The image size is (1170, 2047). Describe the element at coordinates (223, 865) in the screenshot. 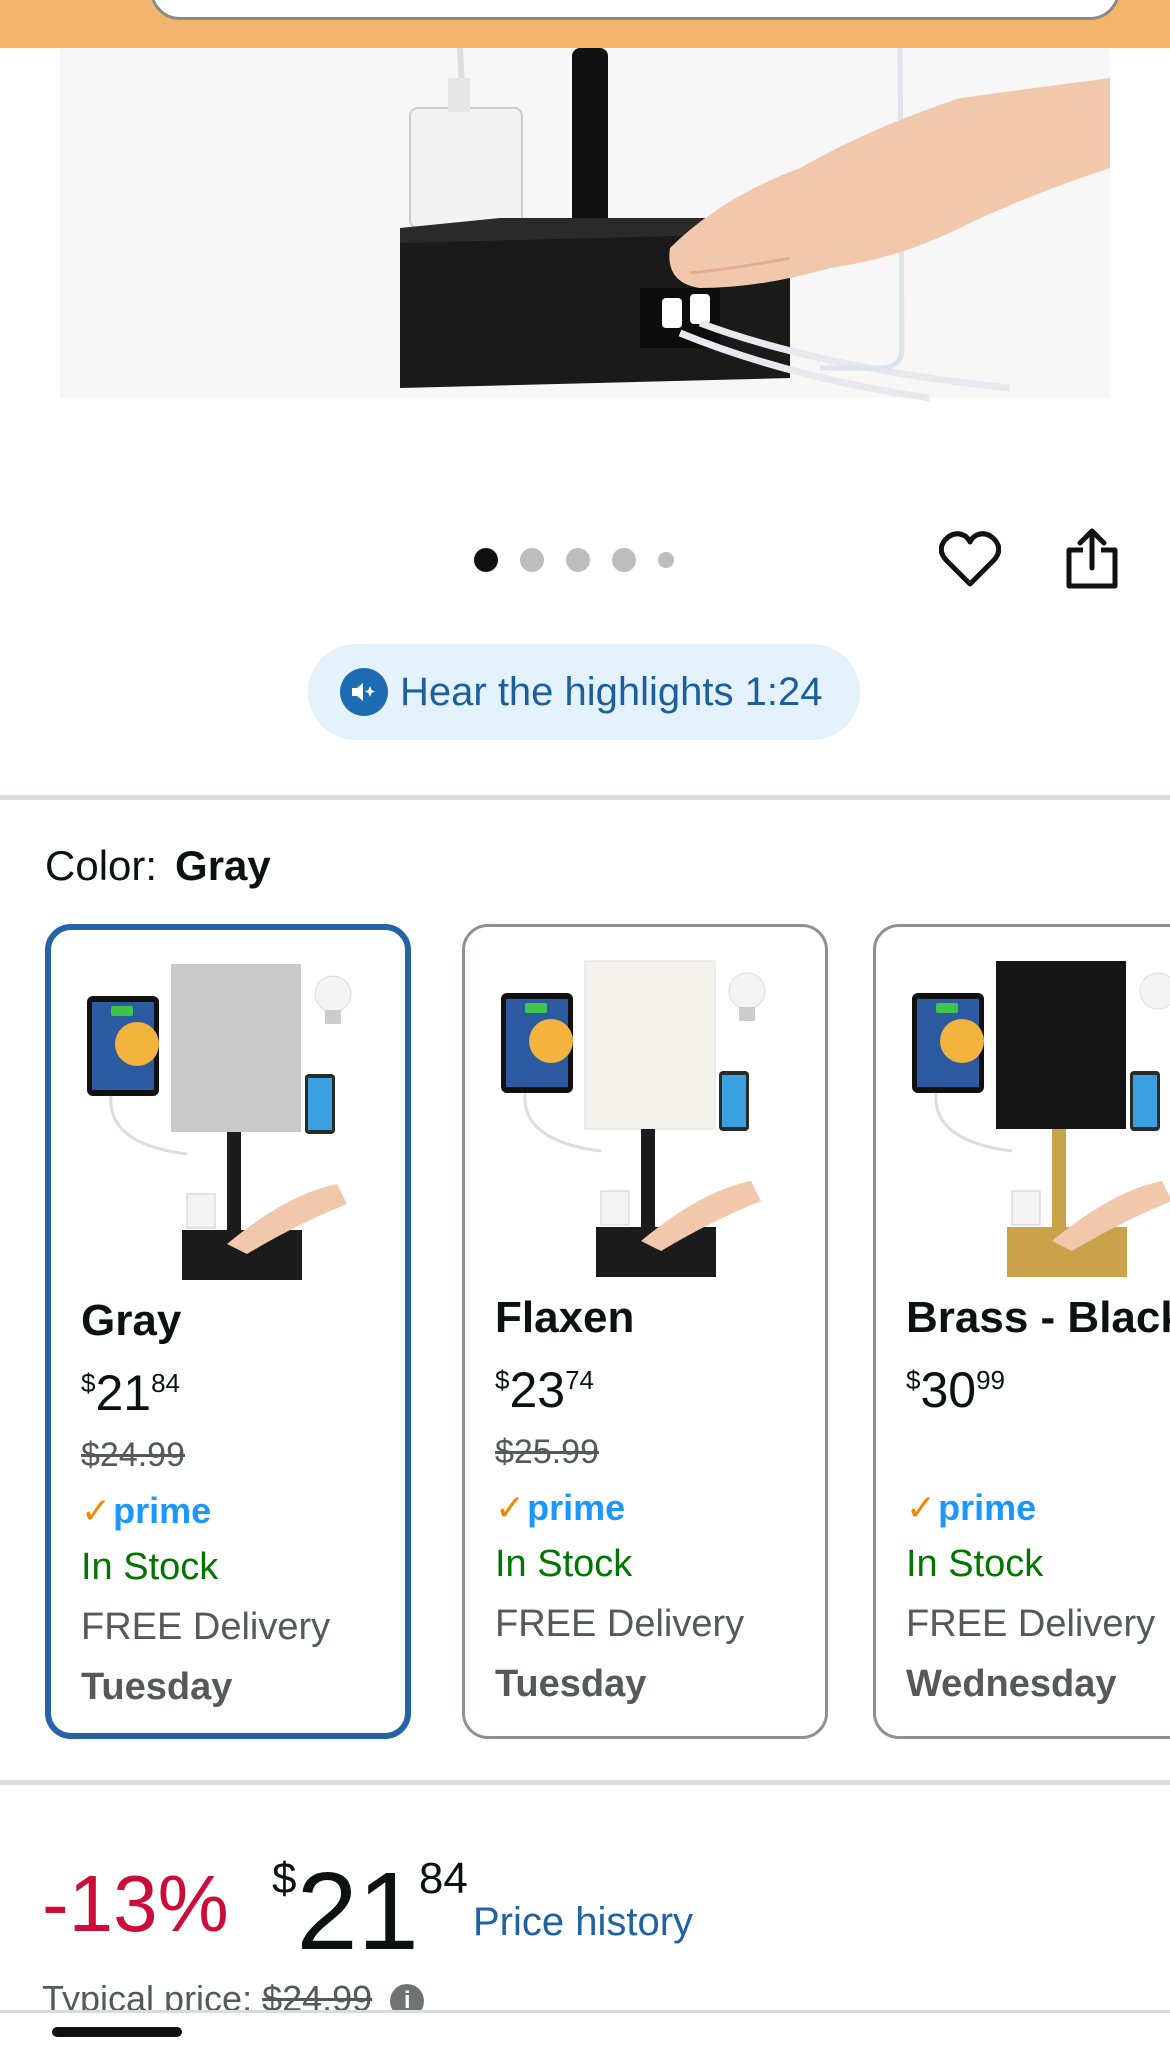

I see `color-value: Gray` at that location.